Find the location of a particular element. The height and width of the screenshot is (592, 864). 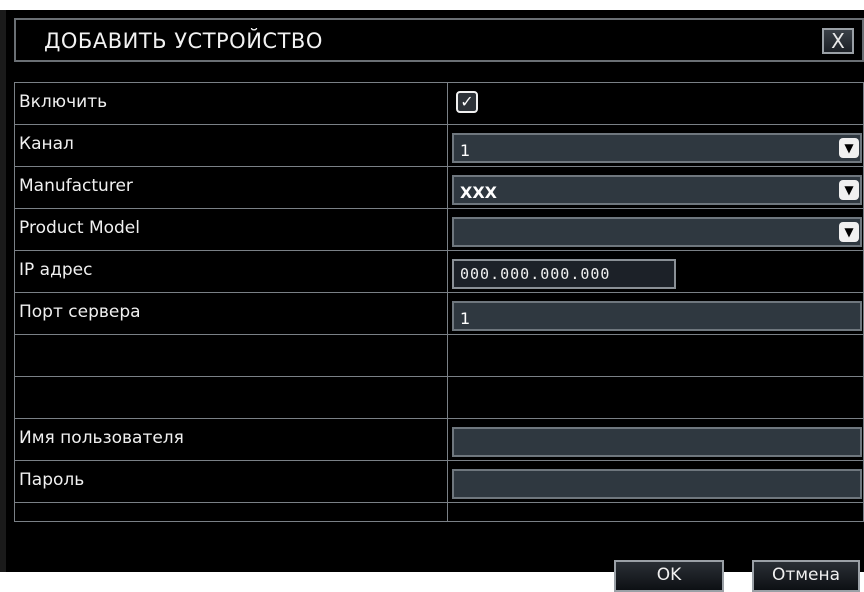

row-manufacturer: Manufacturer XXX ▼ is located at coordinates (439, 188).